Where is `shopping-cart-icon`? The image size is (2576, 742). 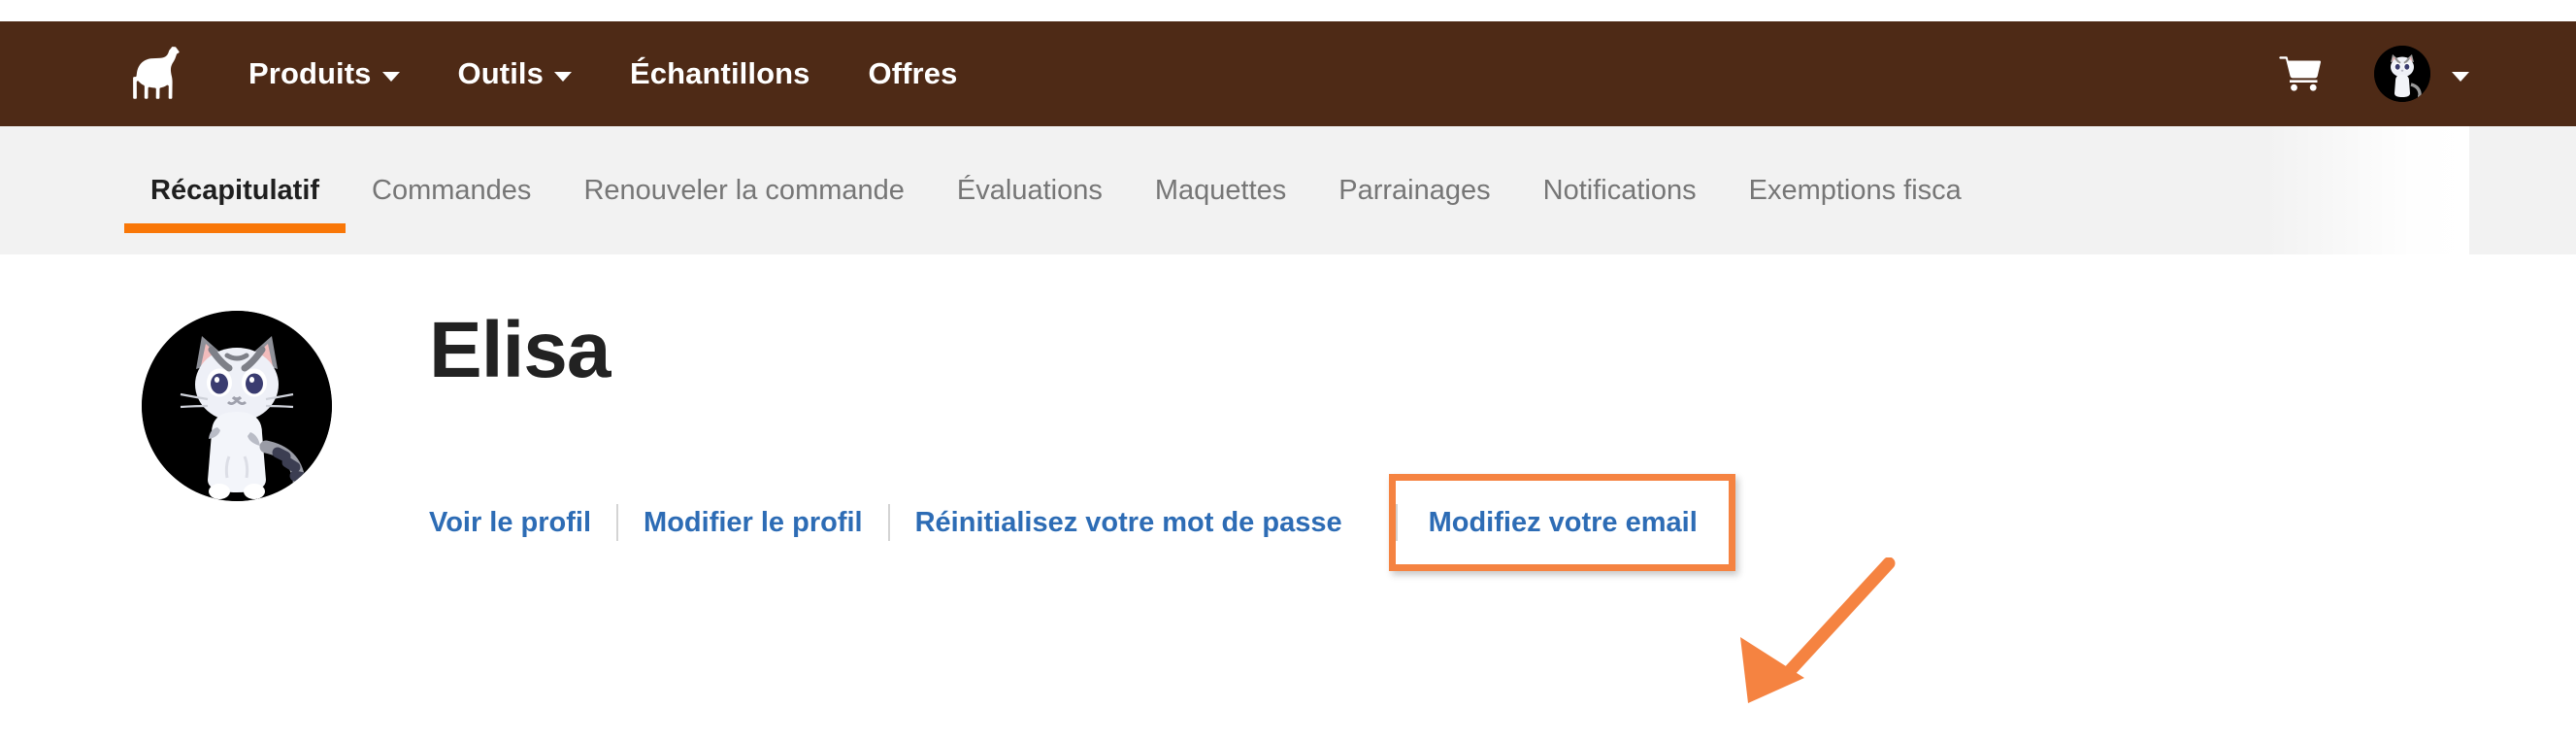 shopping-cart-icon is located at coordinates (2300, 74).